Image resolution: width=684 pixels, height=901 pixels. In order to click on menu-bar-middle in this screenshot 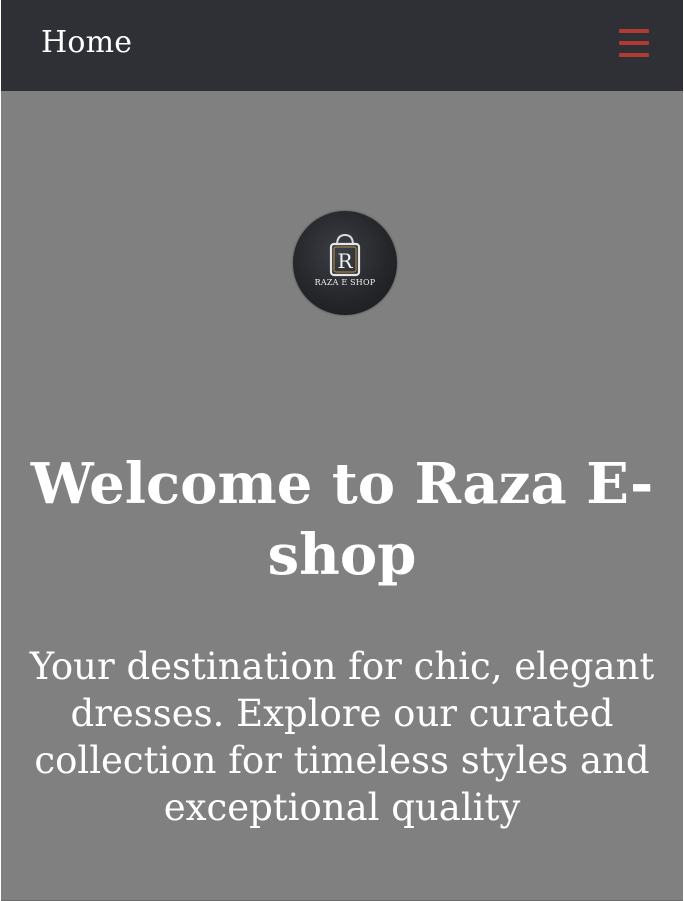, I will do `click(634, 42)`.